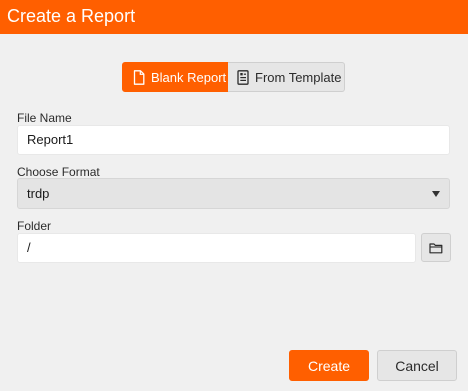 Image resolution: width=468 pixels, height=391 pixels. I want to click on from-template-label: From Template, so click(298, 77).